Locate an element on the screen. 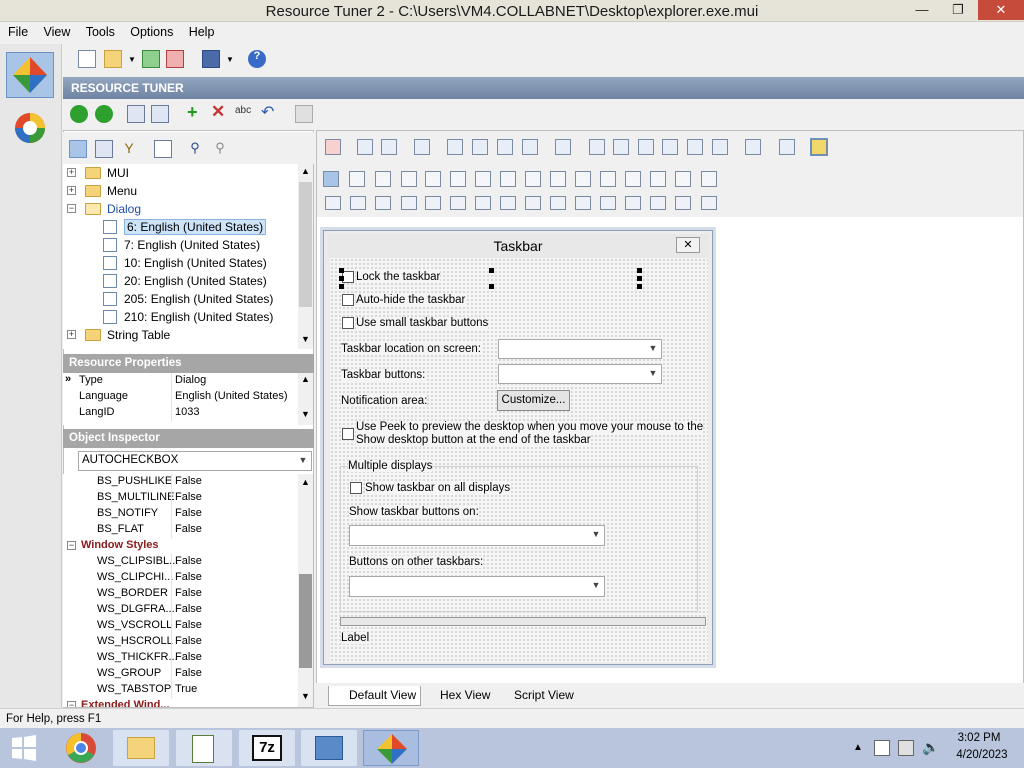 The image size is (1024, 768). delete-icon: ✕ is located at coordinates (218, 112).